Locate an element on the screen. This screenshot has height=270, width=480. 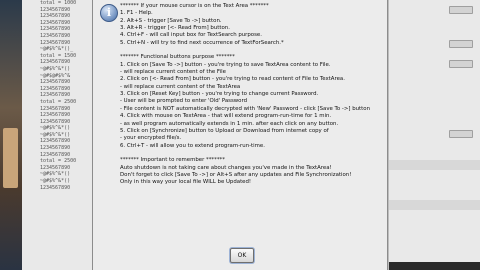
info-icon: i is located at coordinates (109, 13).